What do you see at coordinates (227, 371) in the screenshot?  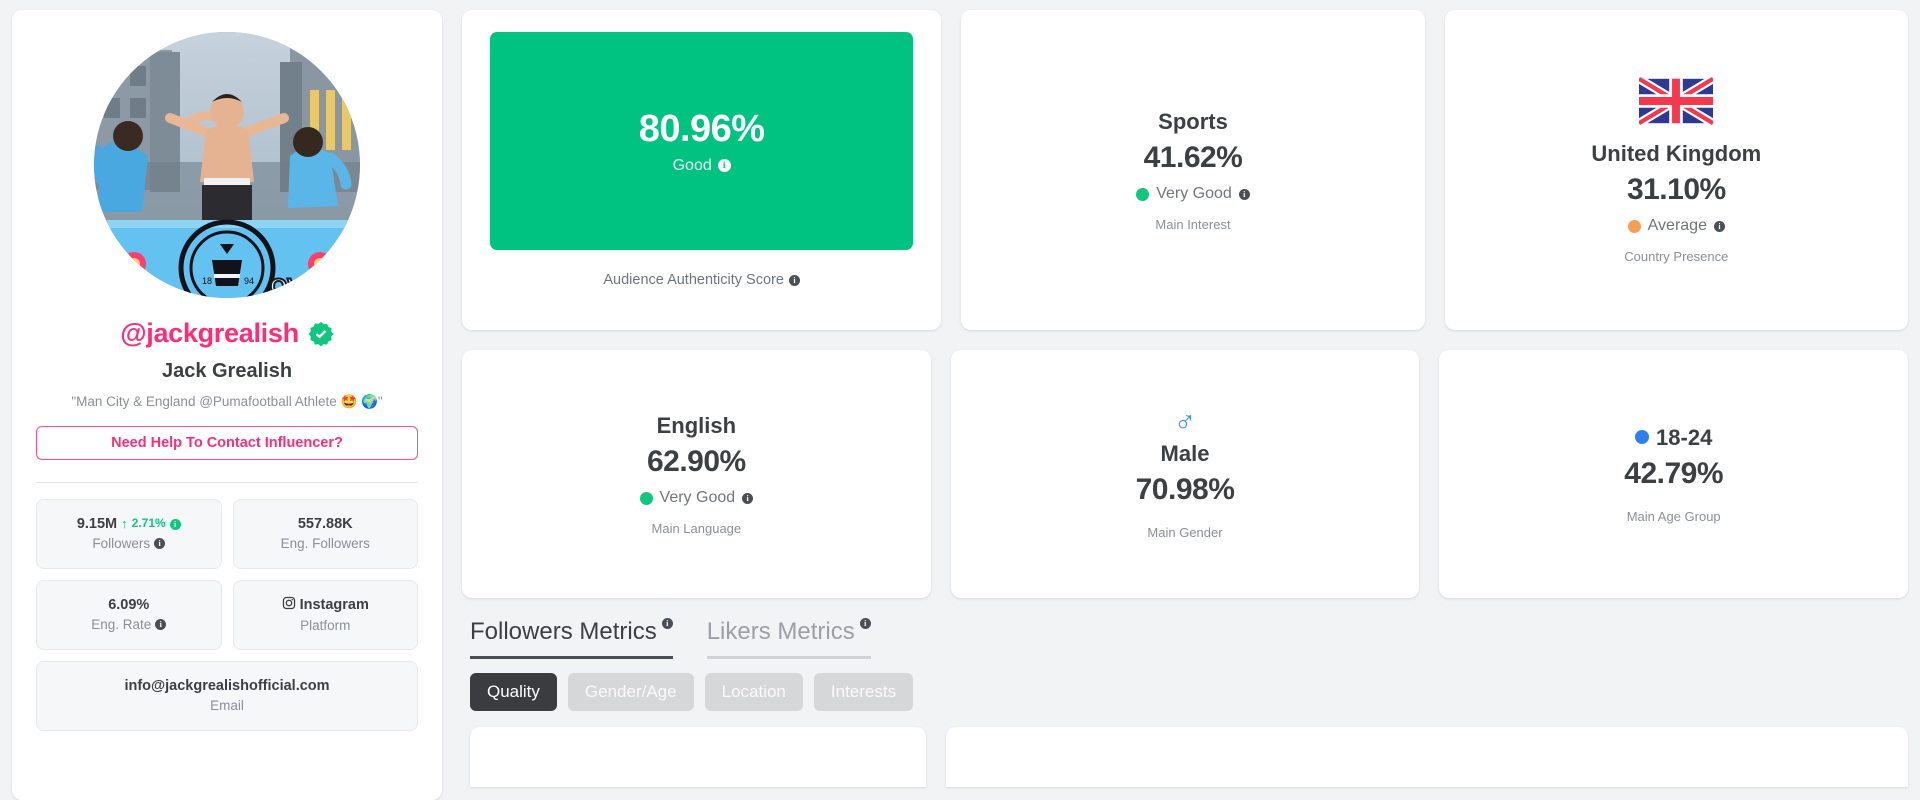 I see `profile-fullname: Jack Grealish` at bounding box center [227, 371].